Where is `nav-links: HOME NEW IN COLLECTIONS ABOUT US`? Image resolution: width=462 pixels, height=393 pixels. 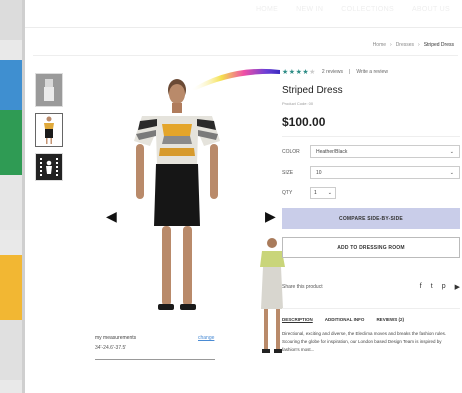 nav-links: HOME NEW IN COLLECTIONS ABOUT US is located at coordinates (353, 9).